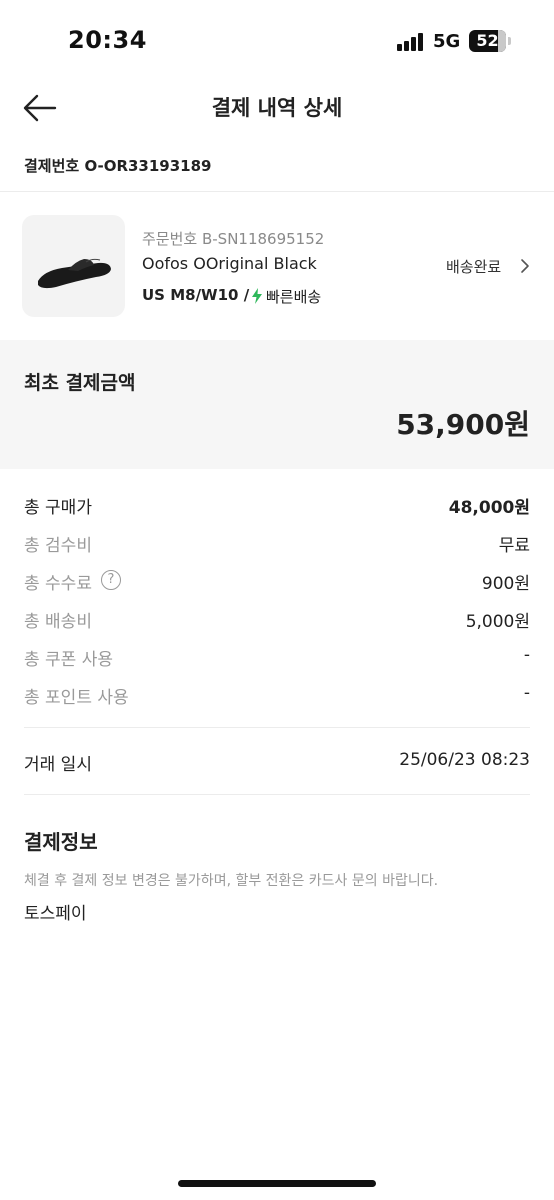  I want to click on order-number: 결제번호 O-OR33193189, so click(118, 165).